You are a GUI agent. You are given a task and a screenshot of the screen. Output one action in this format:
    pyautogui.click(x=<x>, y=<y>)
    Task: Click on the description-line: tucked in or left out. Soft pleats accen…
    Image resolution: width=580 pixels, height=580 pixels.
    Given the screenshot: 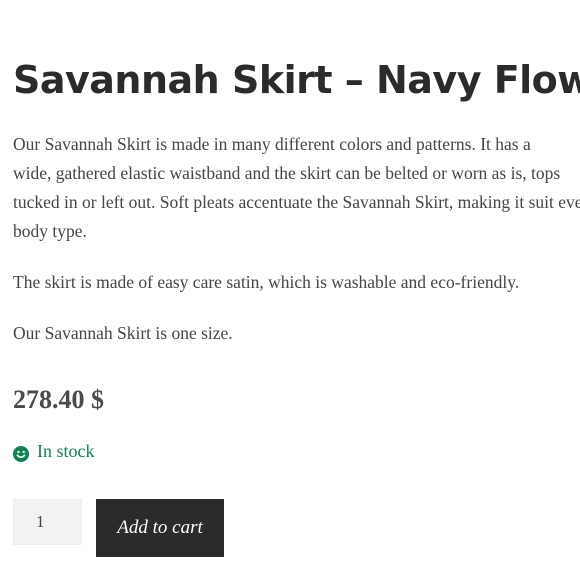 What is the action you would take?
    pyautogui.click(x=296, y=202)
    